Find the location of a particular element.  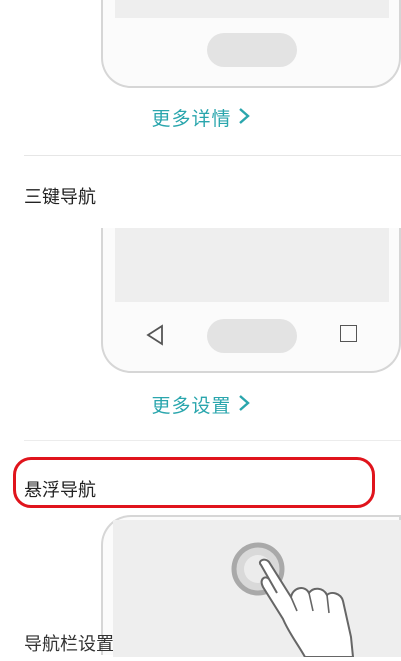

home-pill-icon is located at coordinates (252, 336).